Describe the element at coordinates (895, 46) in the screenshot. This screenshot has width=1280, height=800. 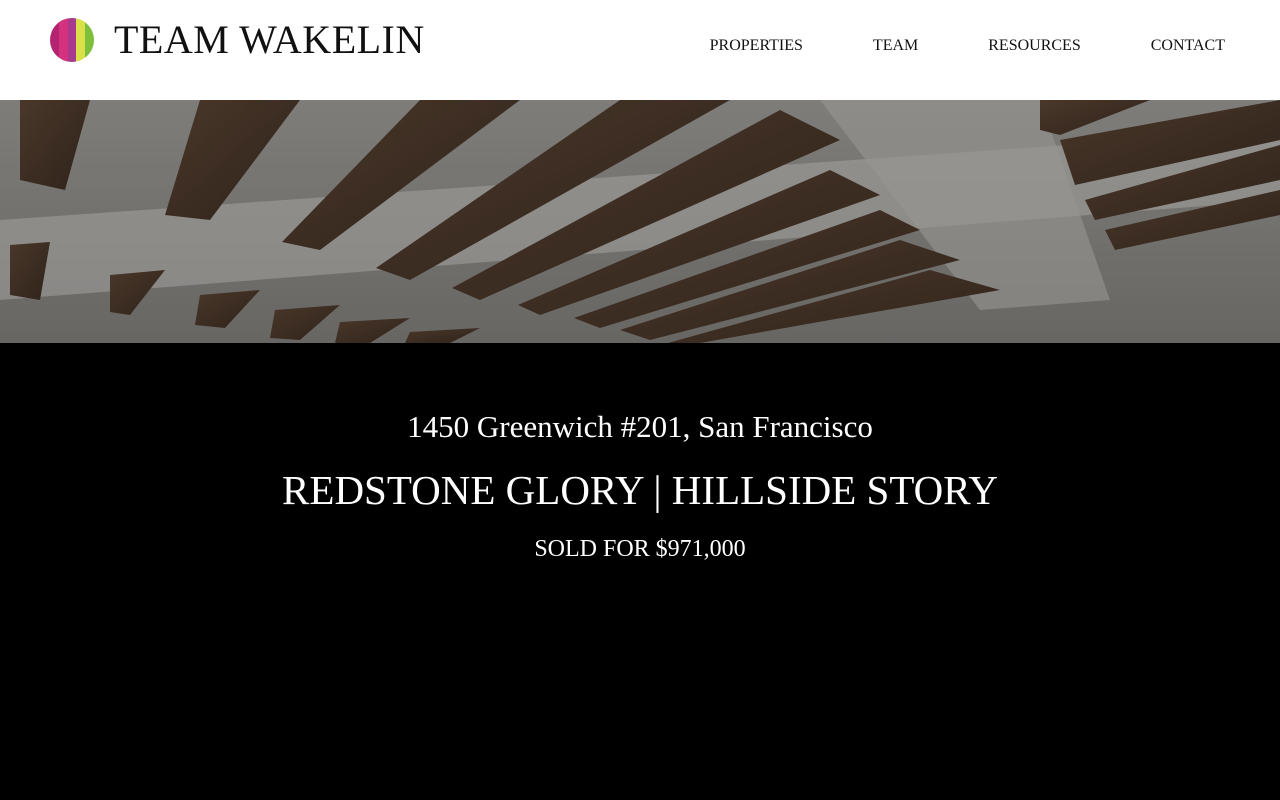
I see `nav-item-team: TEAM` at that location.